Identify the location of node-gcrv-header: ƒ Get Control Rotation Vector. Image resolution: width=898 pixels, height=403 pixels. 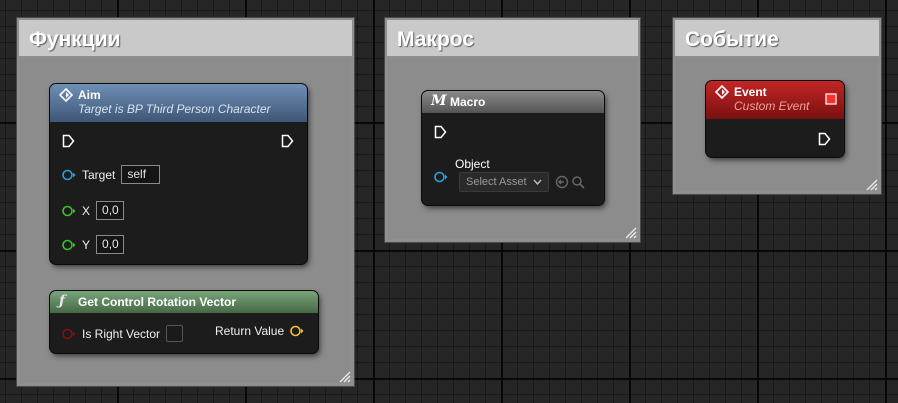
(184, 302).